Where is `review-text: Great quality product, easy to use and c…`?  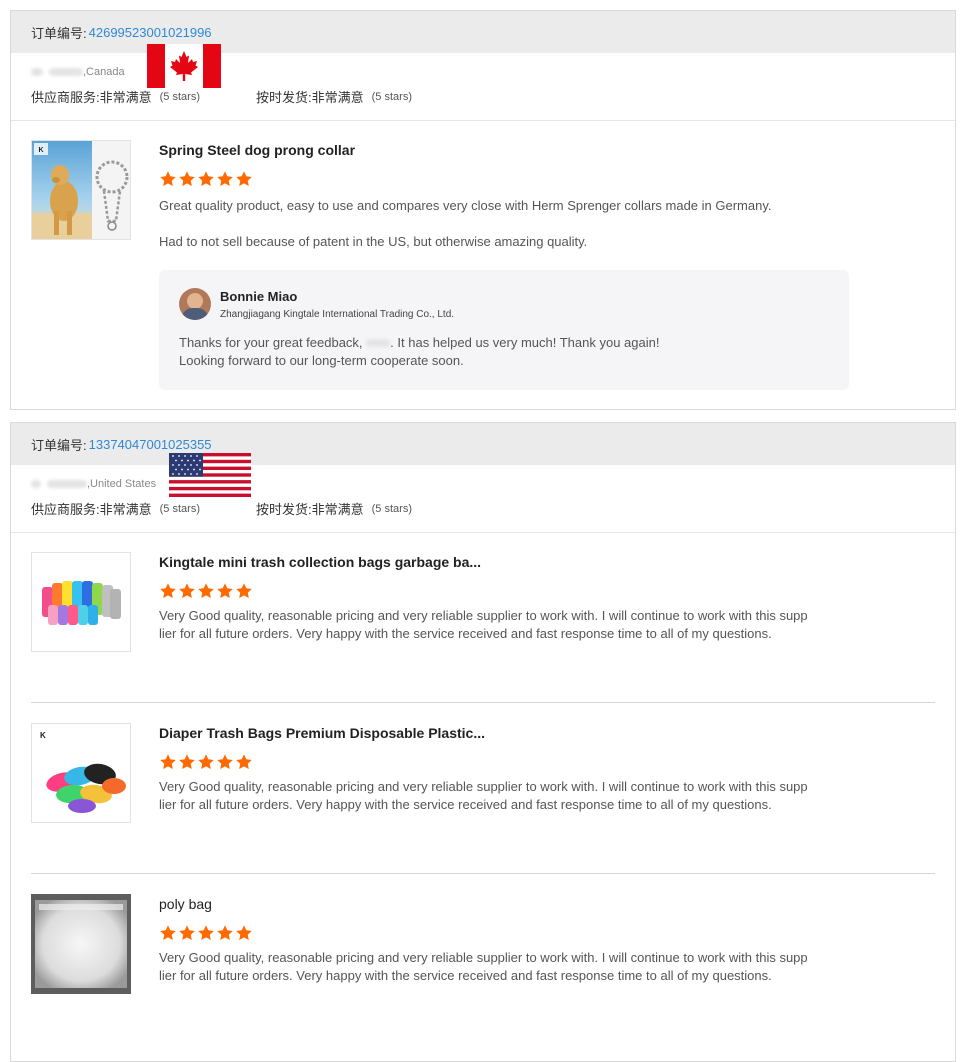
review-text: Great quality product, easy to use and c… is located at coordinates (465, 205).